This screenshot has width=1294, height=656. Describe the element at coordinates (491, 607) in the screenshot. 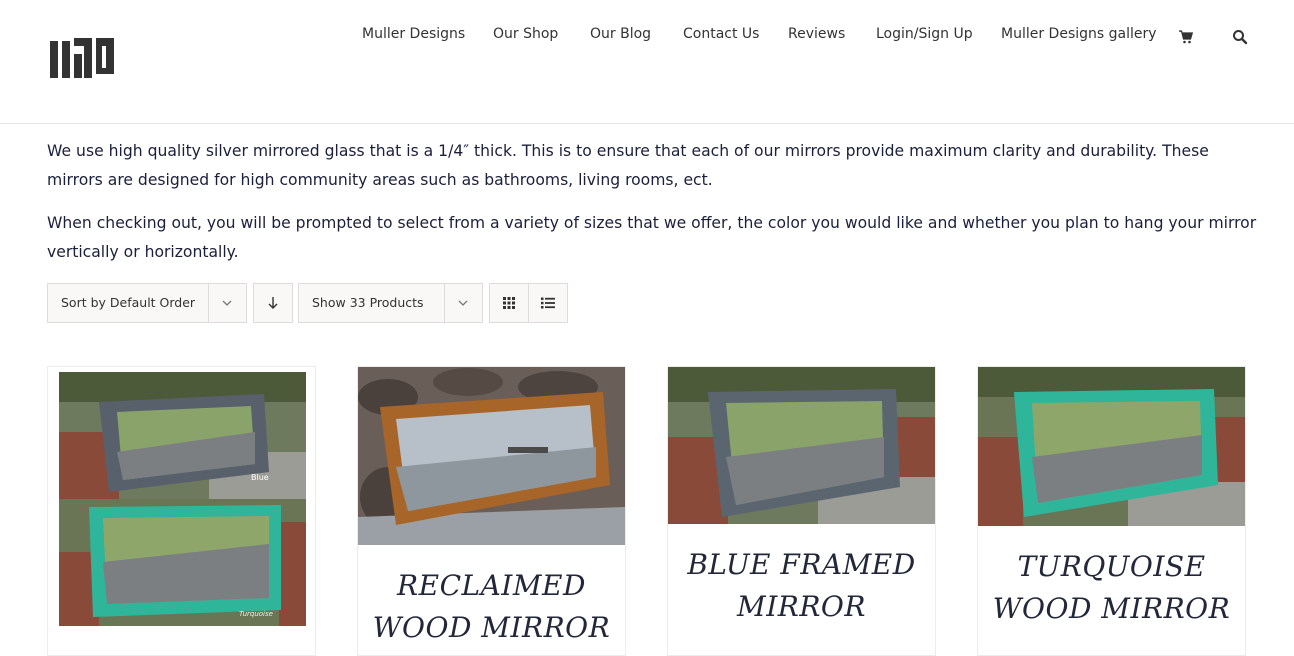

I see `product-title: RECLAIMED WOOD MIRROR` at that location.